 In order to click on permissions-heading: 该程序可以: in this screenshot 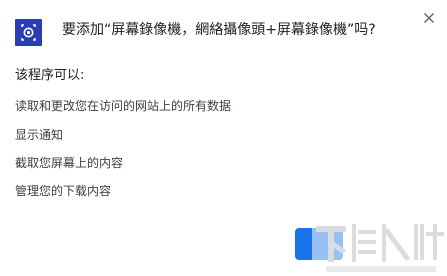, I will do `click(50, 75)`.